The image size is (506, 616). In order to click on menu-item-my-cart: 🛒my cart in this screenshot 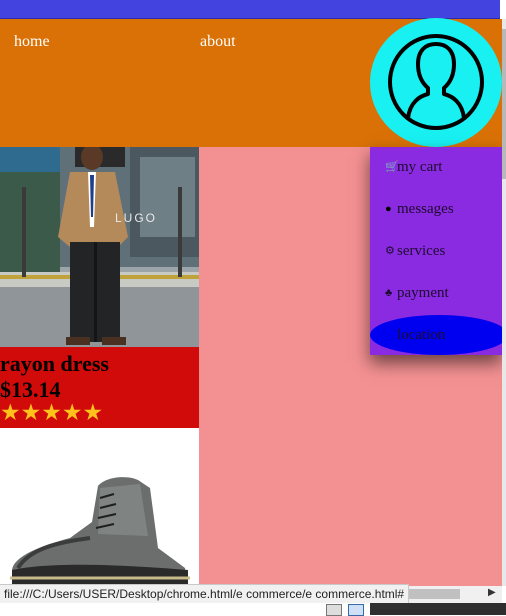, I will do `click(413, 170)`.